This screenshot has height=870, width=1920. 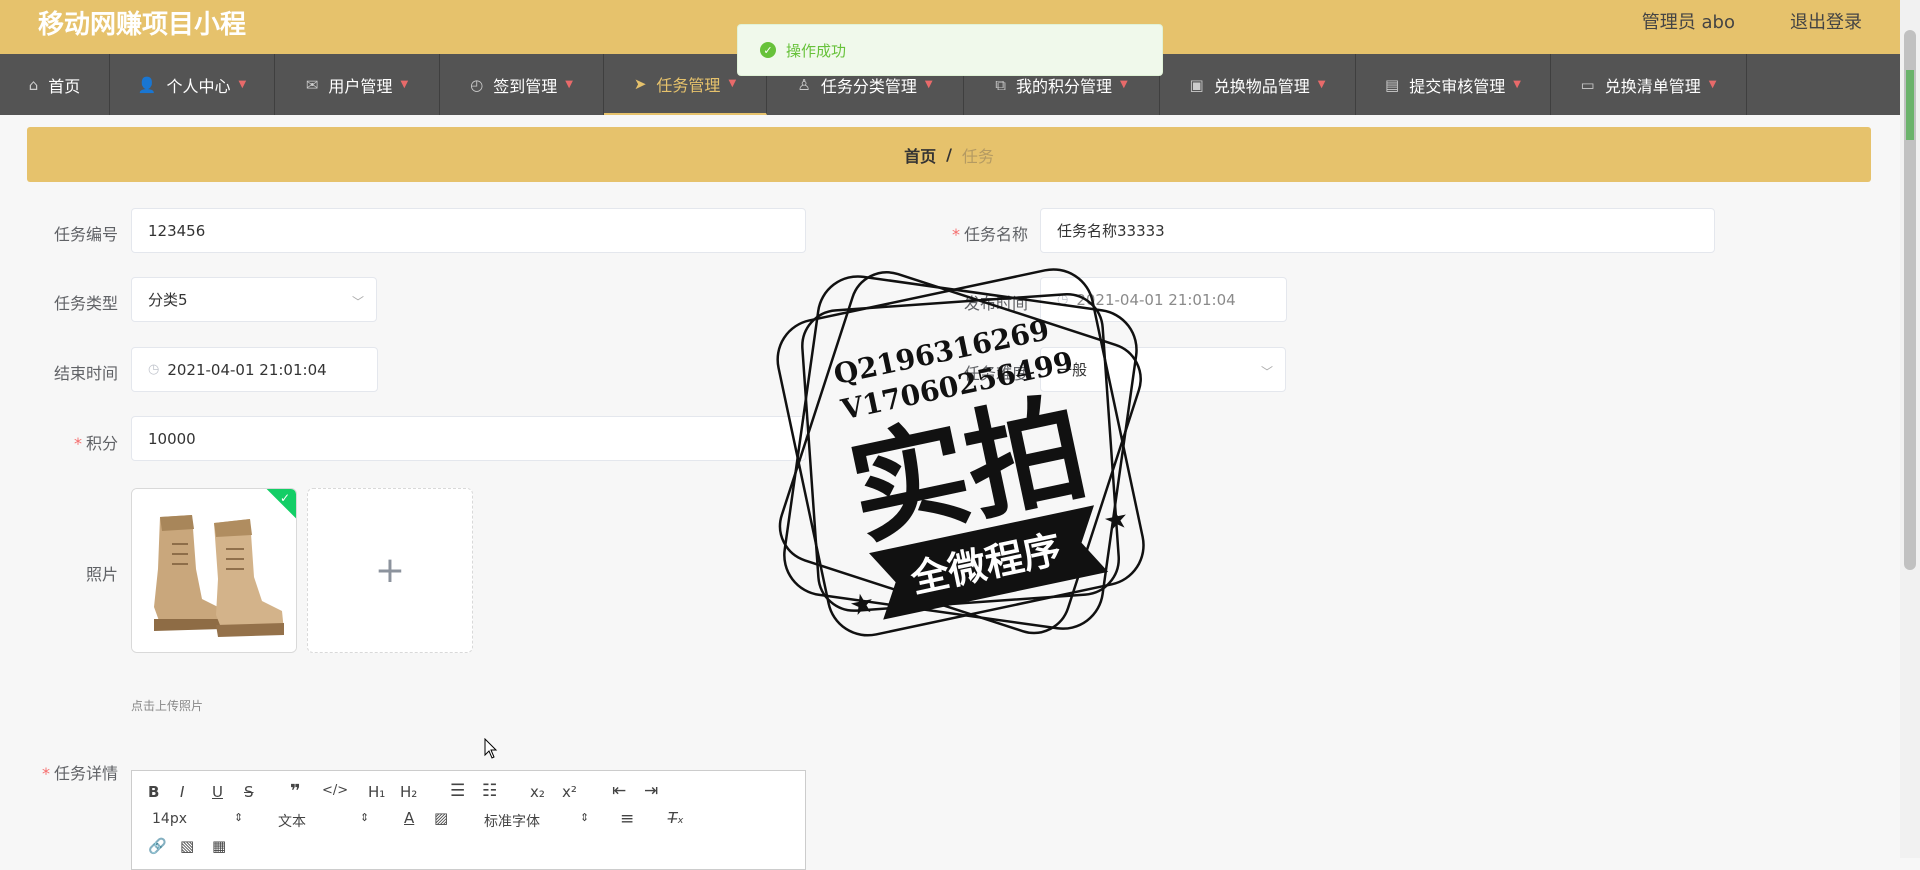 What do you see at coordinates (1649, 84) in the screenshot?
I see `nav-item-exchange-list-manage: ▭ 兑换清单管理 ▼` at bounding box center [1649, 84].